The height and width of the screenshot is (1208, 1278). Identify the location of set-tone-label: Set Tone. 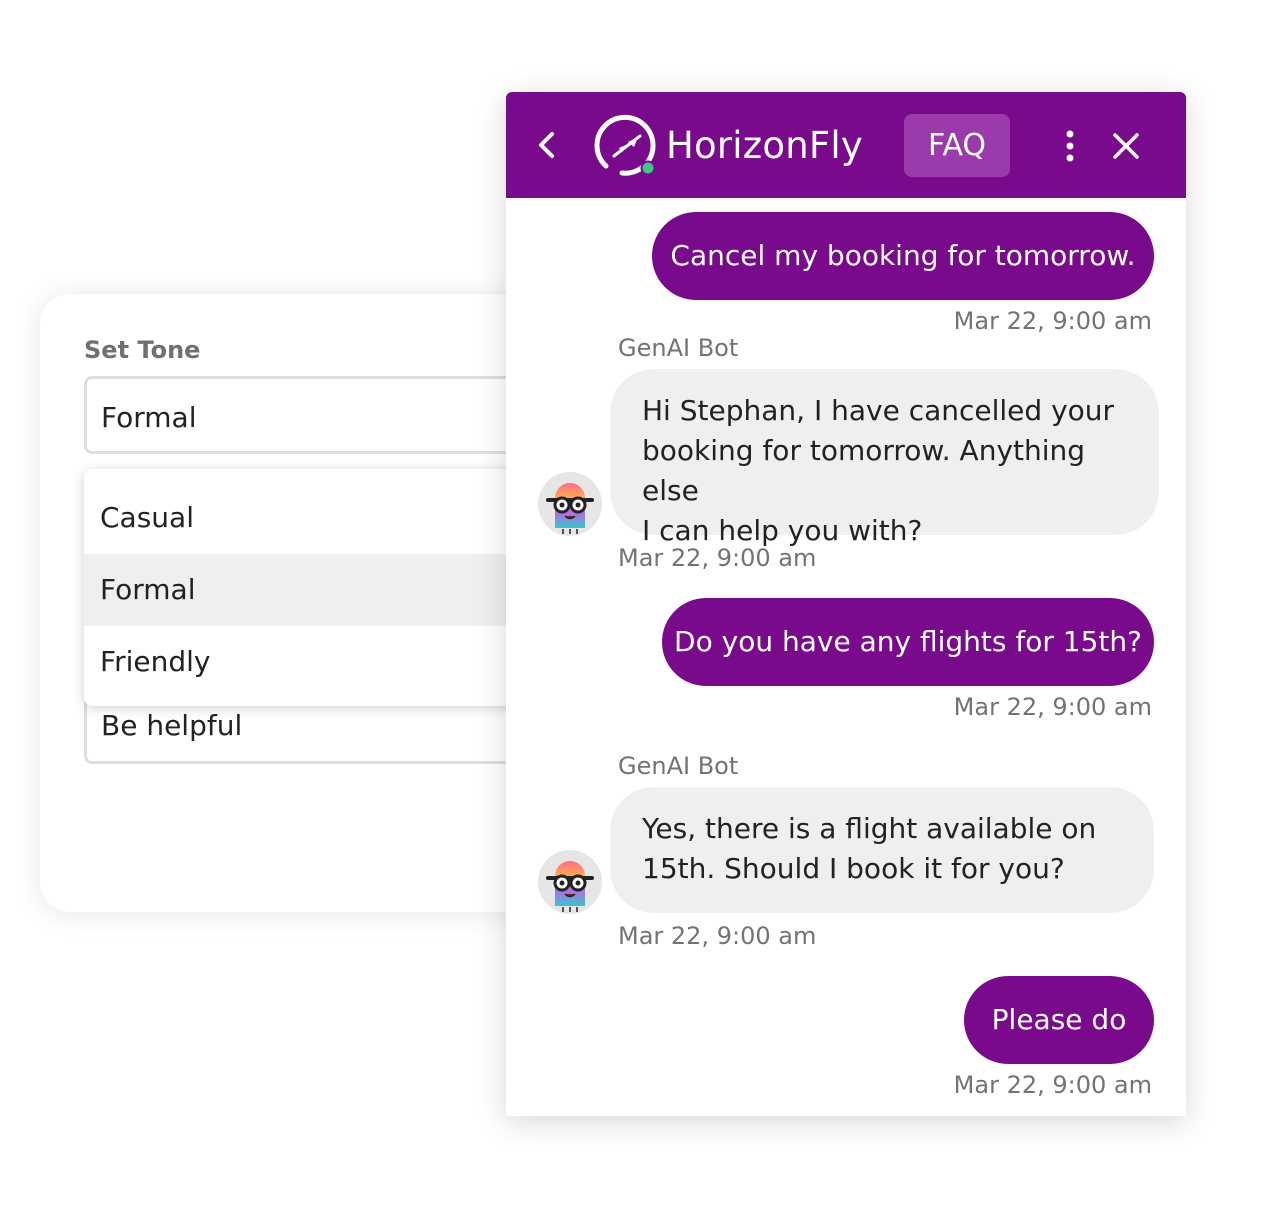
(142, 350).